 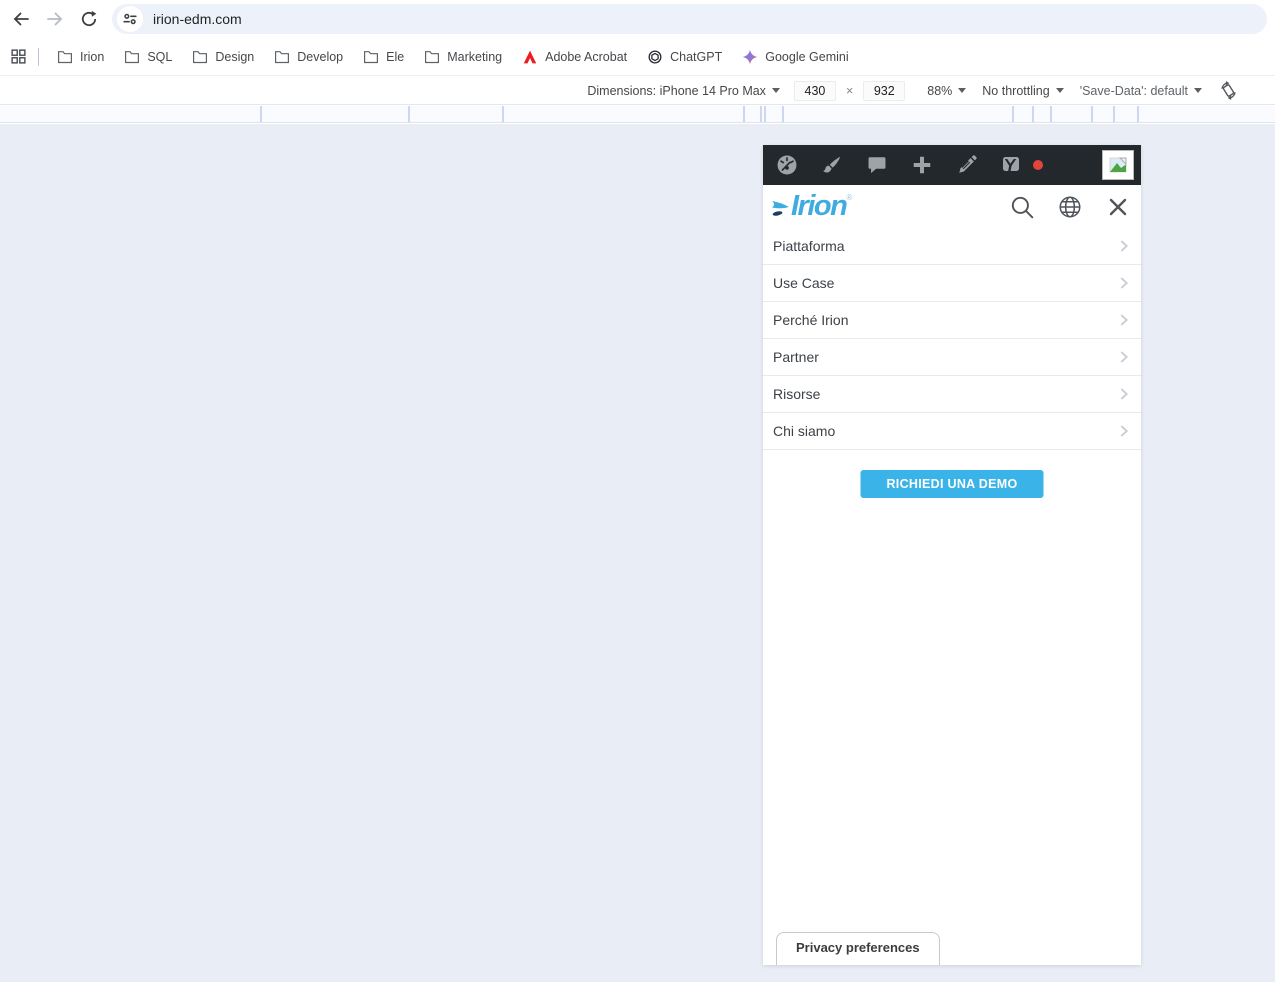 I want to click on menu-item-label: Piattaforma, so click(x=809, y=246).